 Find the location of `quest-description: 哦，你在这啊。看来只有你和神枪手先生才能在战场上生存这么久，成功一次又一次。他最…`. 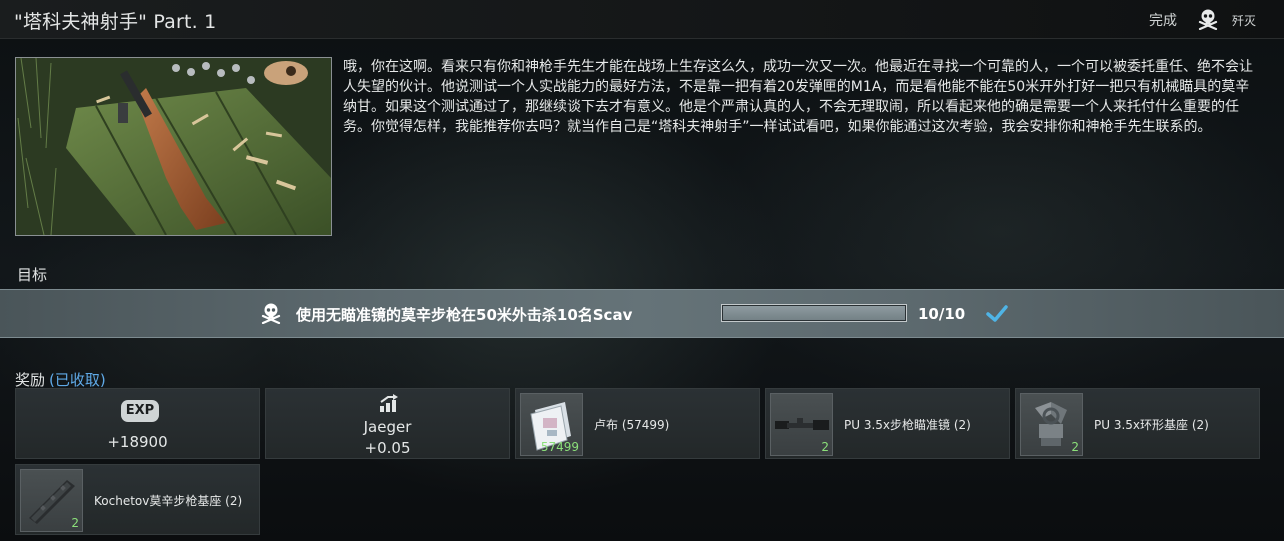

quest-description: 哦，你在这啊。看来只有你和神枪手先生才能在战场上生存这么久，成功一次又一次。他最… is located at coordinates (798, 97).